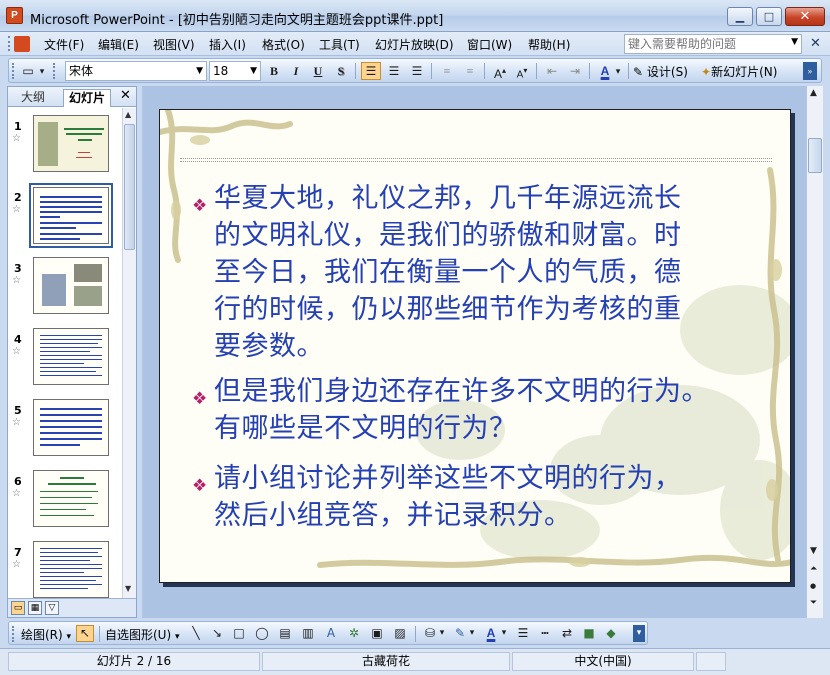 This screenshot has width=830, height=675. What do you see at coordinates (235, 71) in the screenshot?
I see `font-size-select: 18 ▼` at bounding box center [235, 71].